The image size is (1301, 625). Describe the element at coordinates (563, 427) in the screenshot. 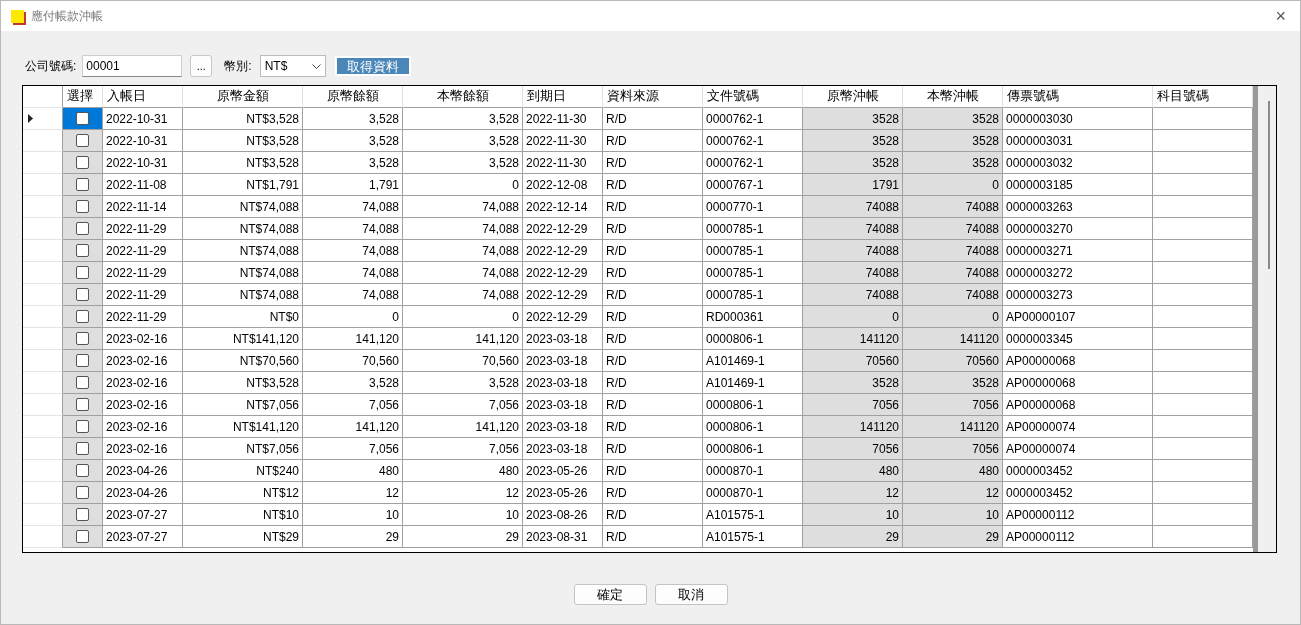

I see `table-cell: 2023-03-18` at that location.